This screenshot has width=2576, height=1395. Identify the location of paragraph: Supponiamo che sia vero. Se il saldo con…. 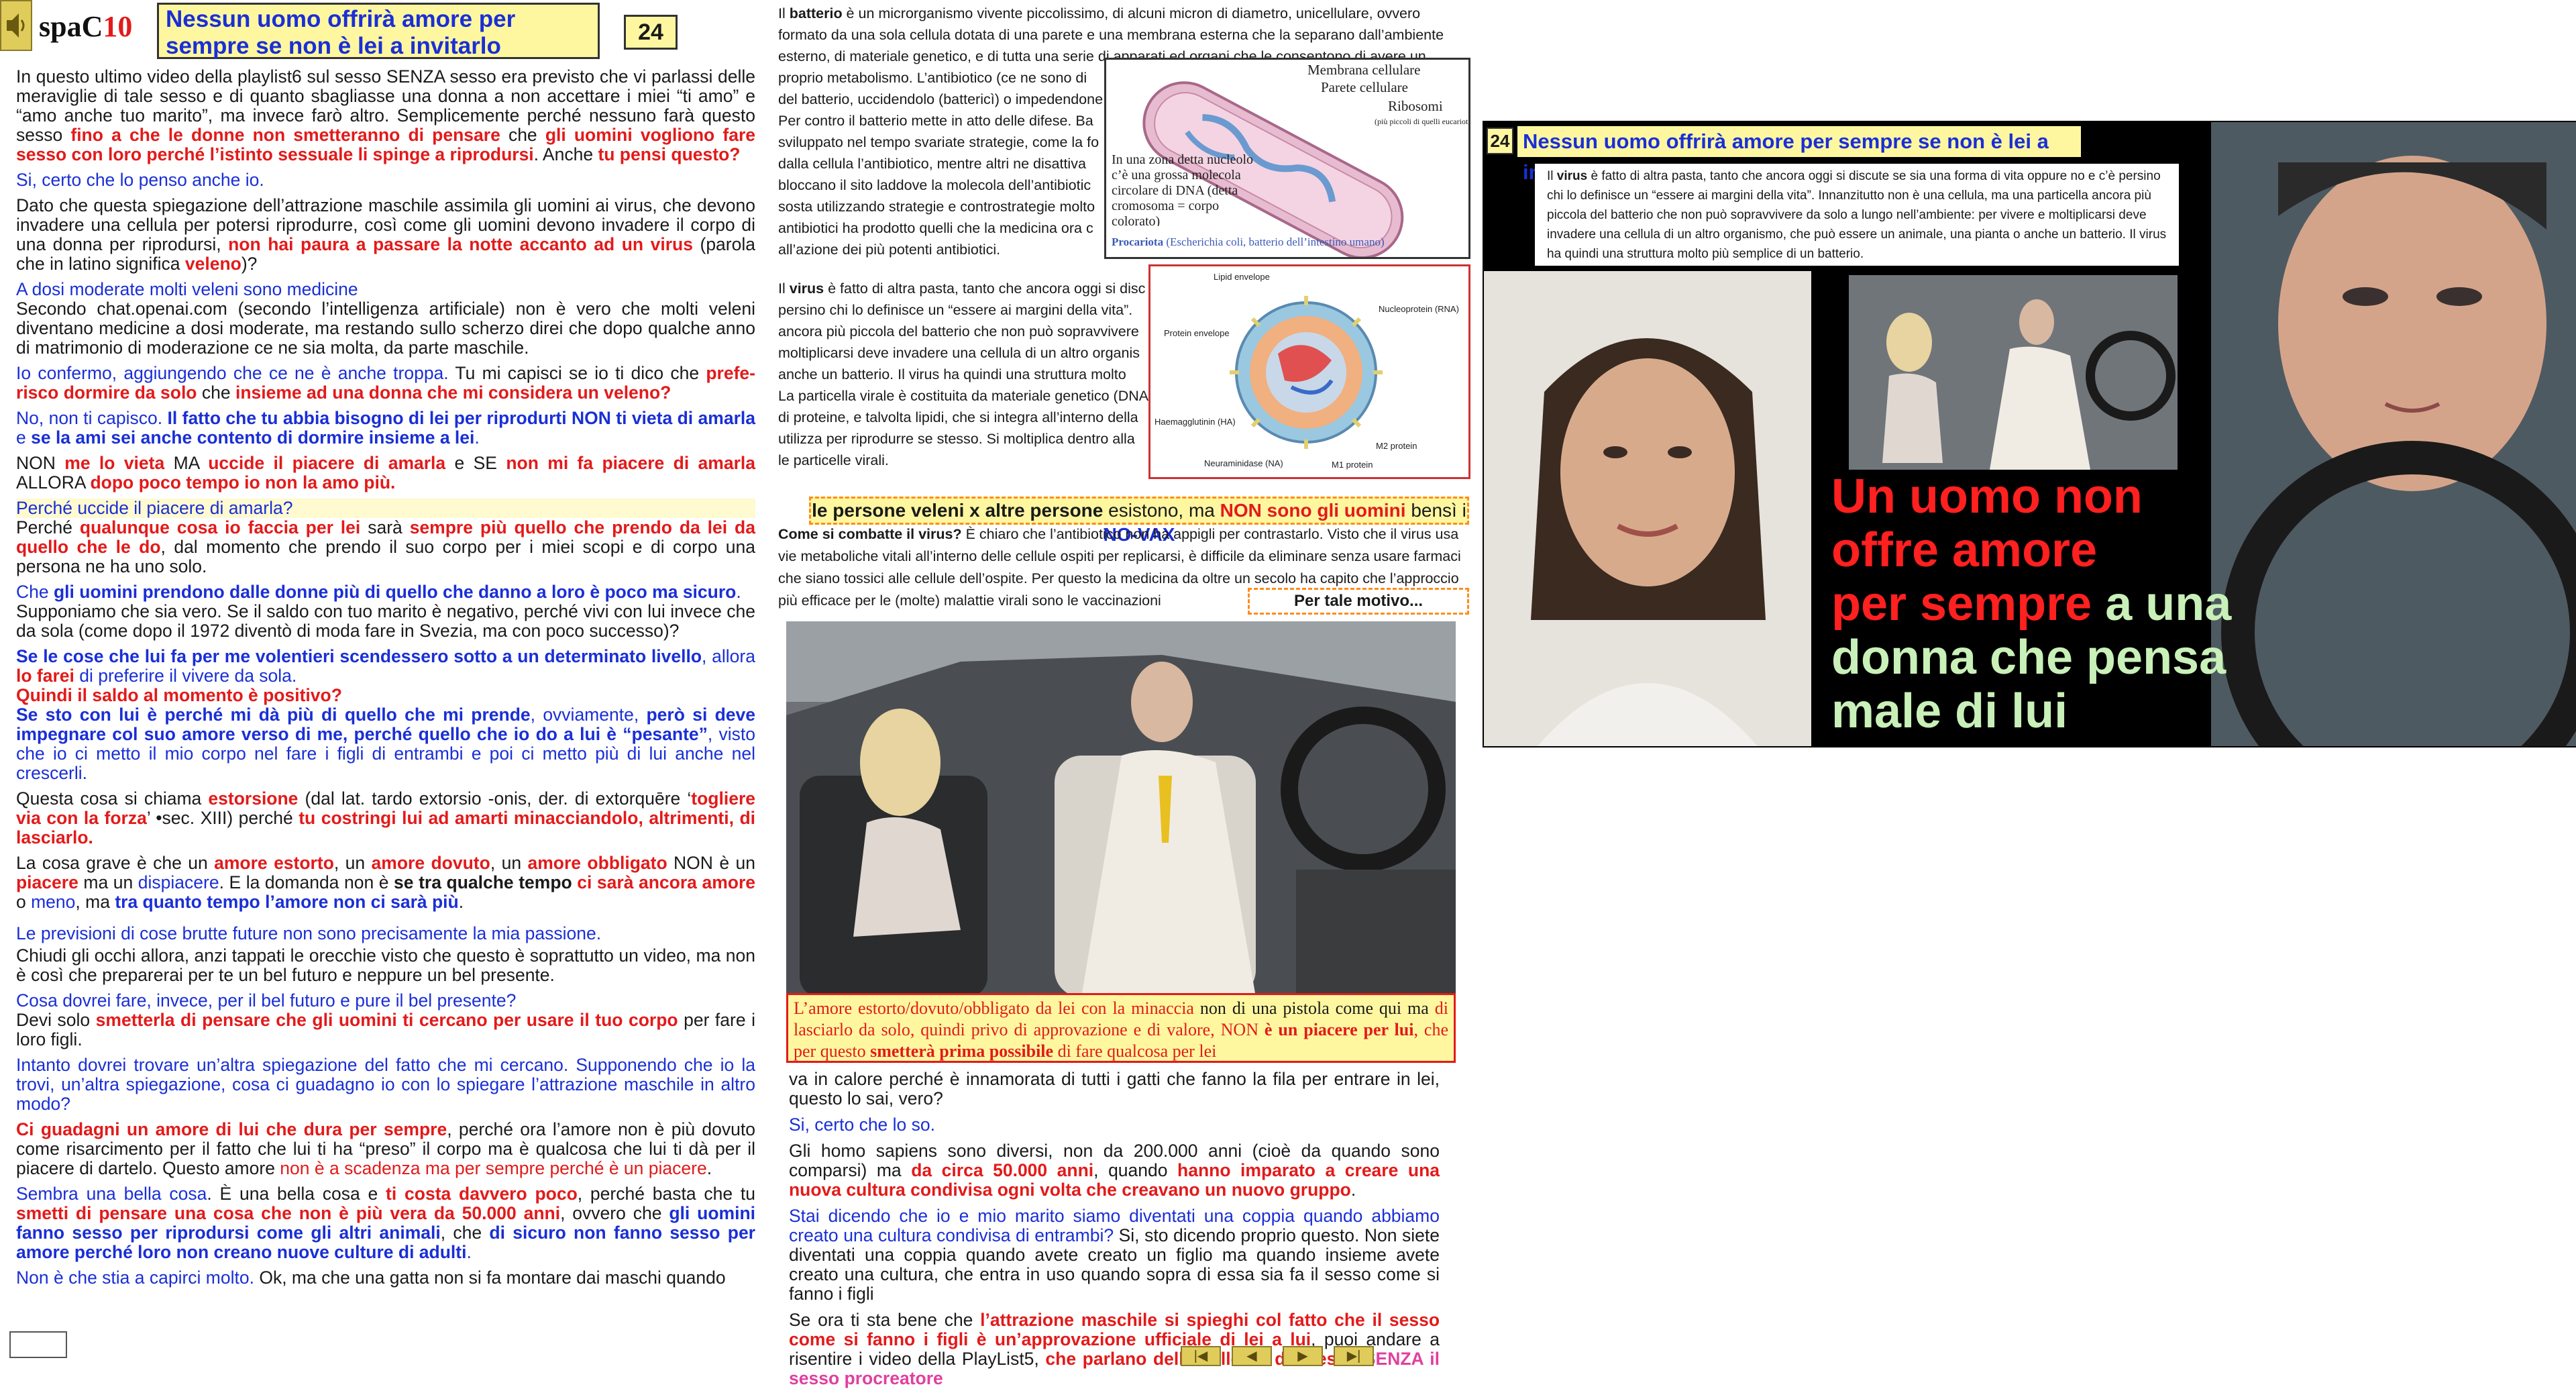
(385, 621).